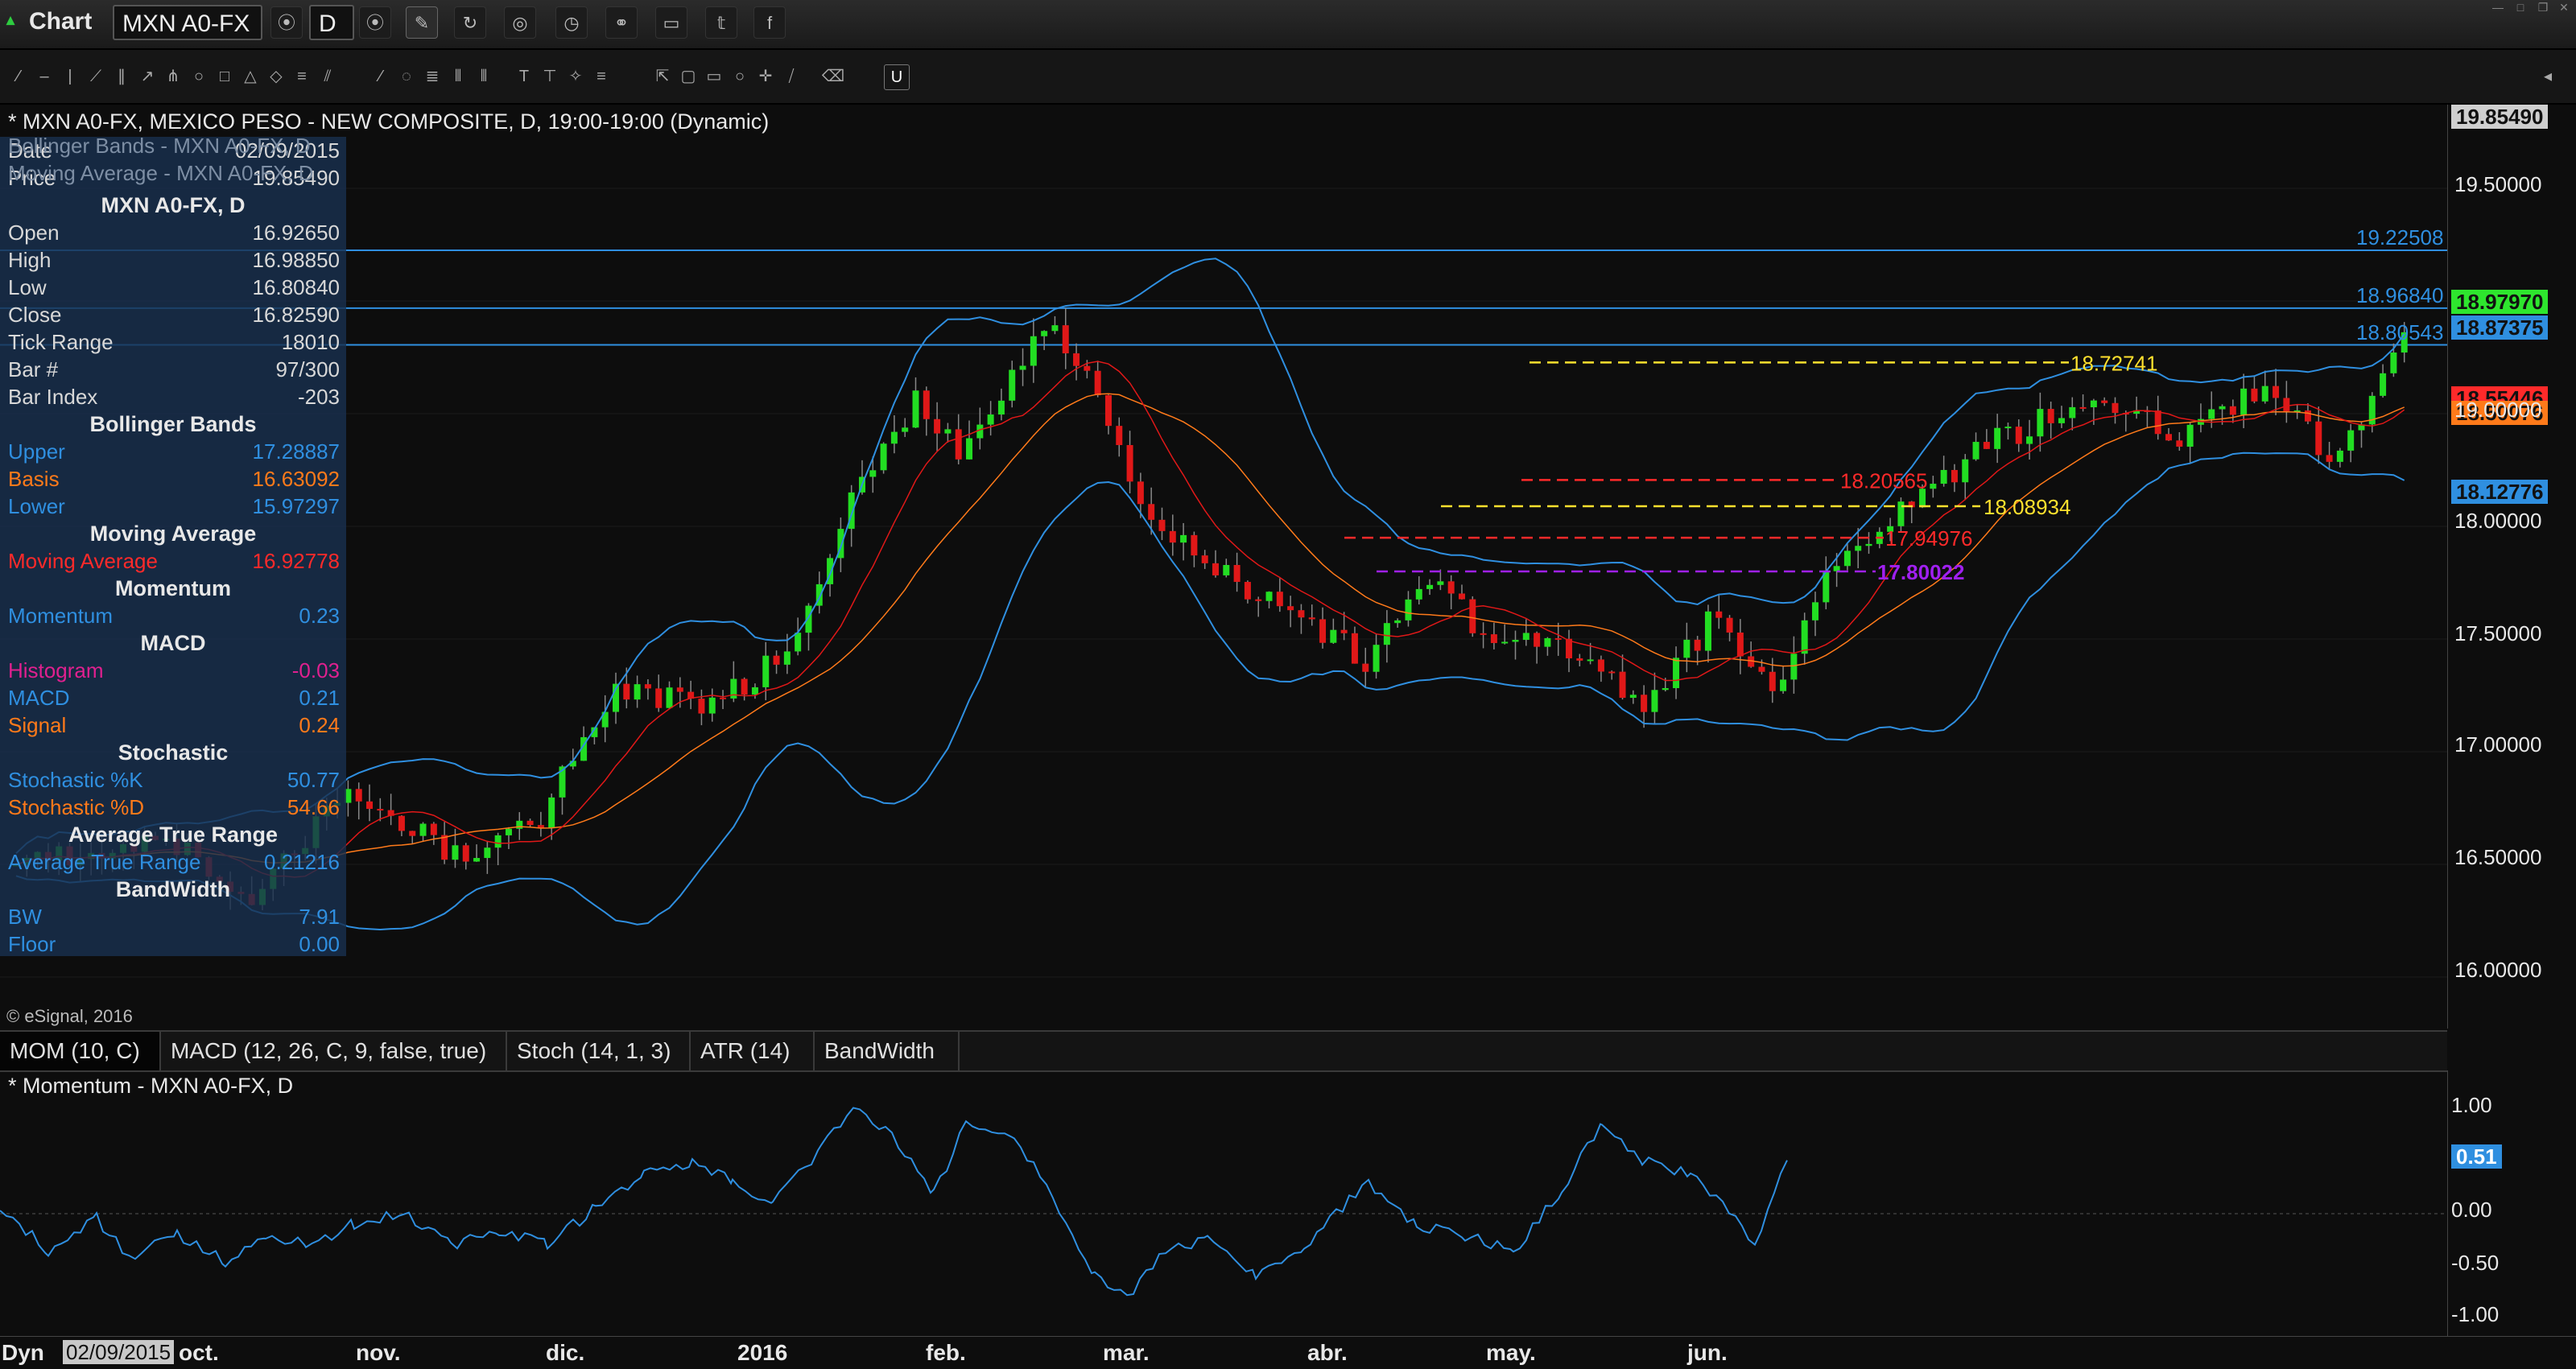 The height and width of the screenshot is (1369, 2576). What do you see at coordinates (550, 76) in the screenshot?
I see `price-label-tool-icon: ⊤` at bounding box center [550, 76].